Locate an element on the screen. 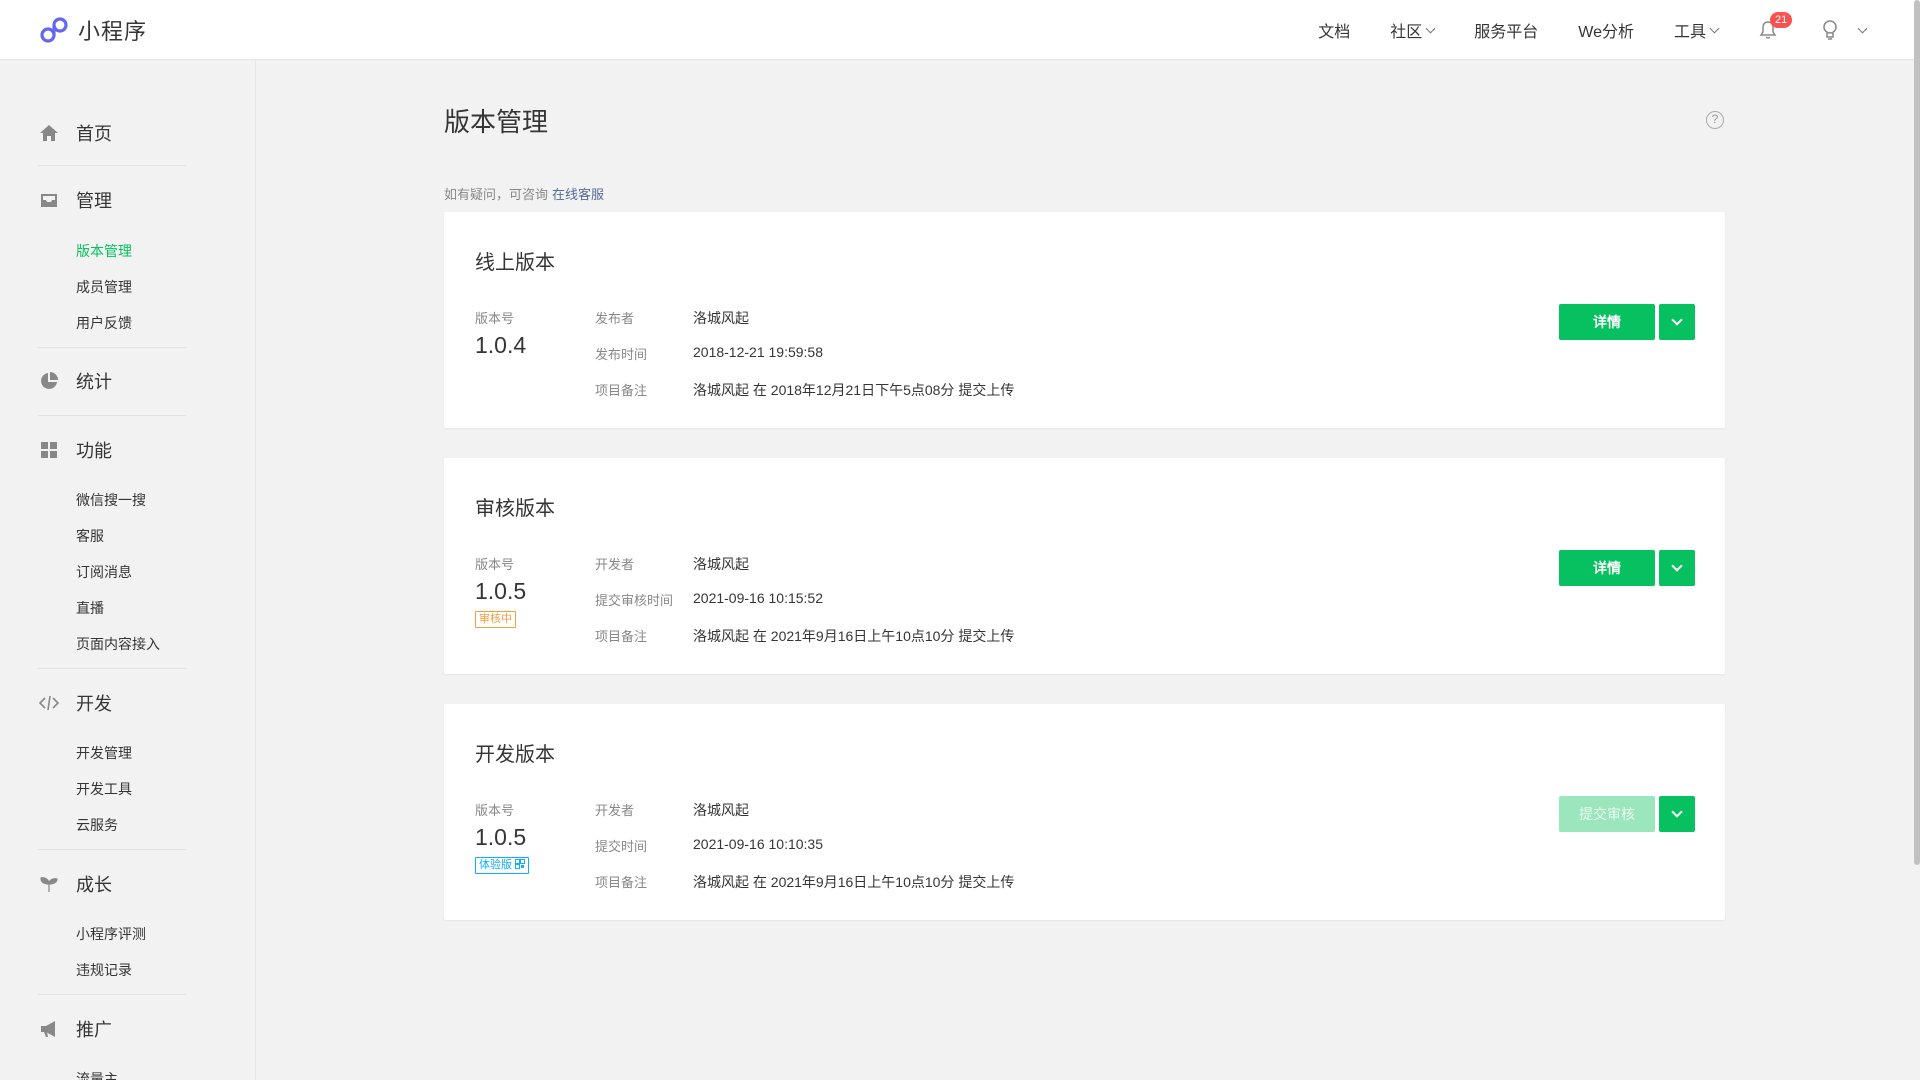  sidebar-item-home: 首页 is located at coordinates (112, 133).